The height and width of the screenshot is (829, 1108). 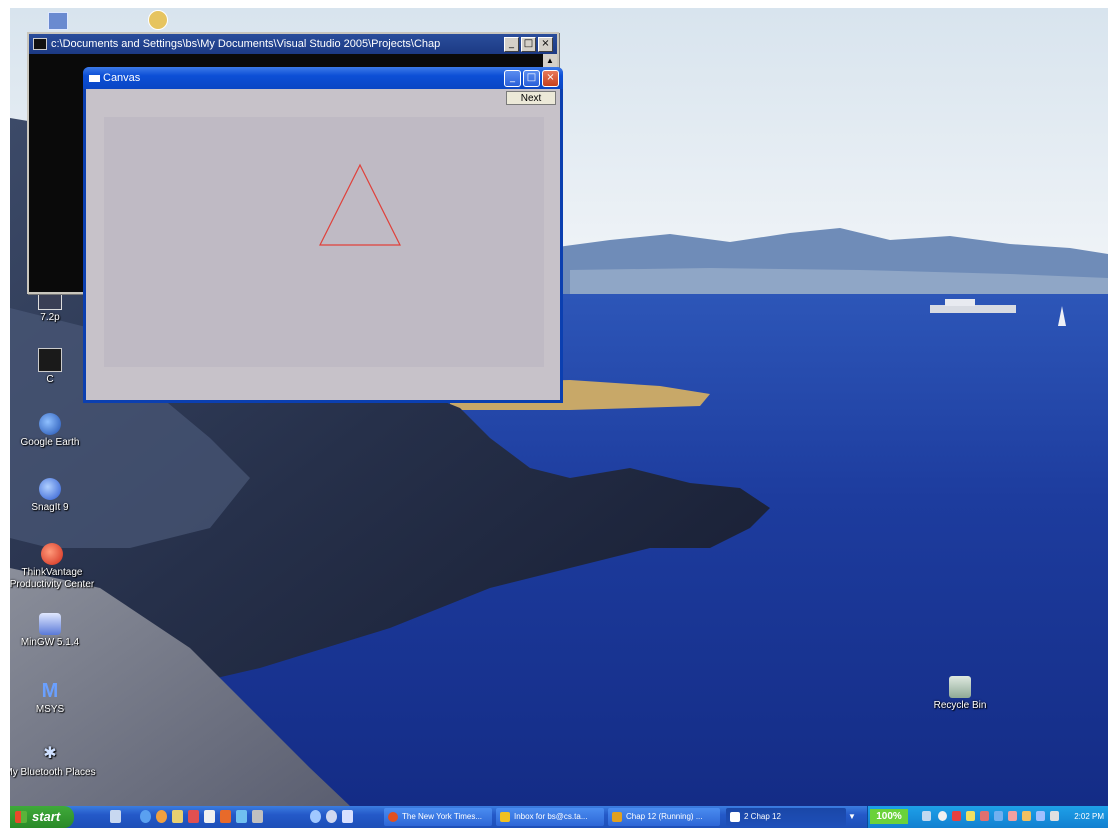 I want to click on tray-power-icon, so click(x=984, y=816).